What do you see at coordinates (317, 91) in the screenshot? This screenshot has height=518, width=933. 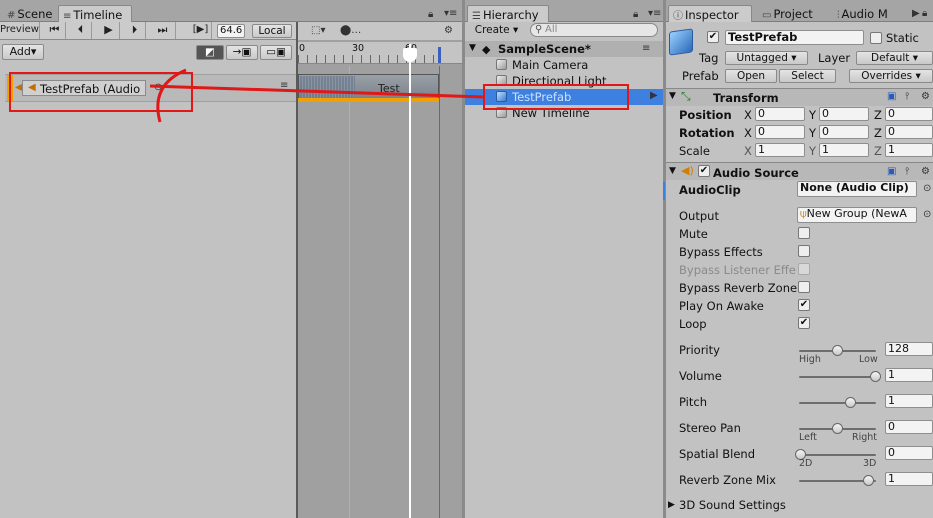 I see `annotation-arrow-line` at bounding box center [317, 91].